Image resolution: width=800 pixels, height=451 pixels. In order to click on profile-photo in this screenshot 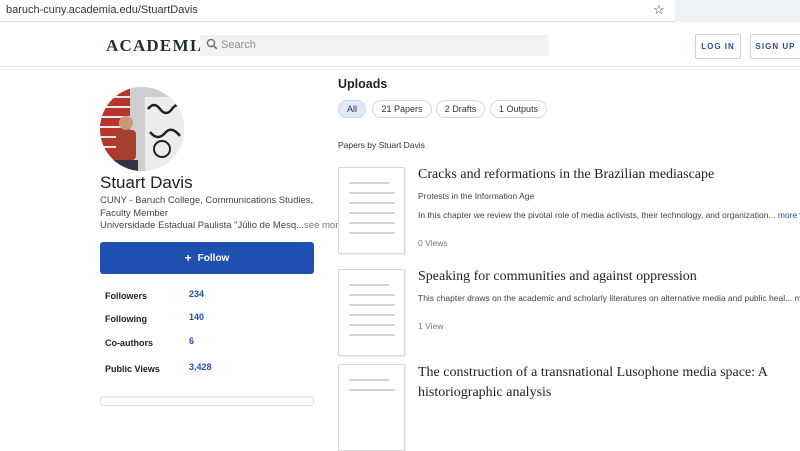, I will do `click(142, 129)`.